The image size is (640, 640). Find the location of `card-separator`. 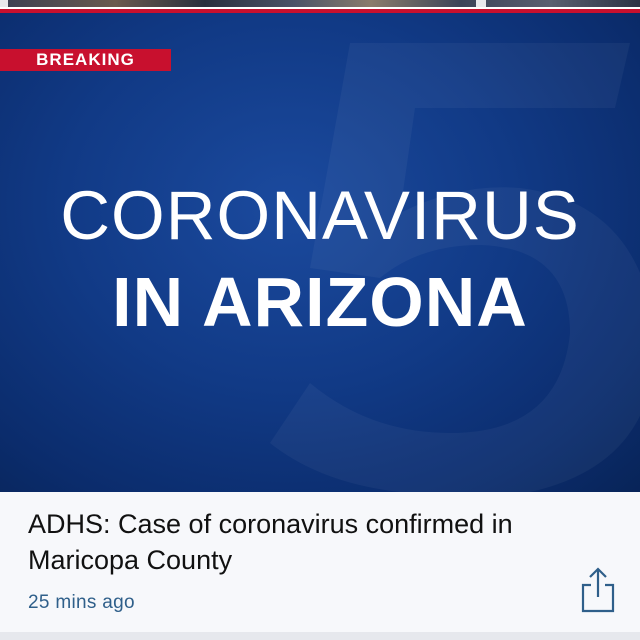

card-separator is located at coordinates (320, 636).